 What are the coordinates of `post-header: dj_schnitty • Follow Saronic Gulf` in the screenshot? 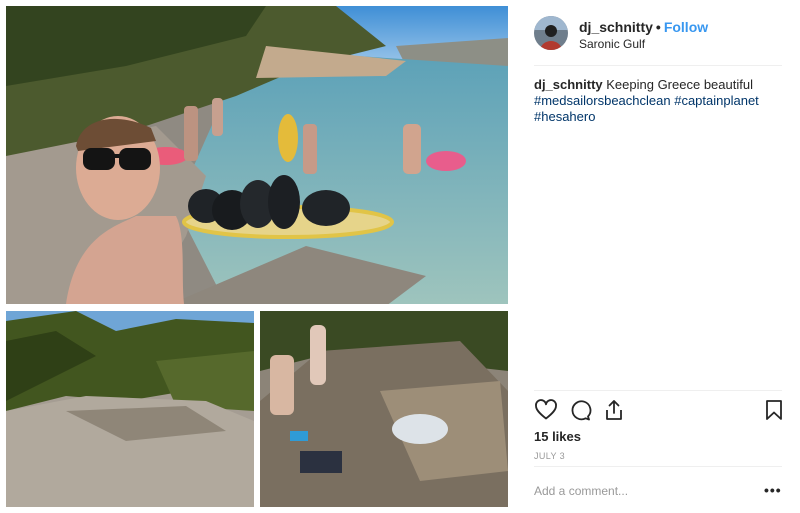 It's located at (661, 34).